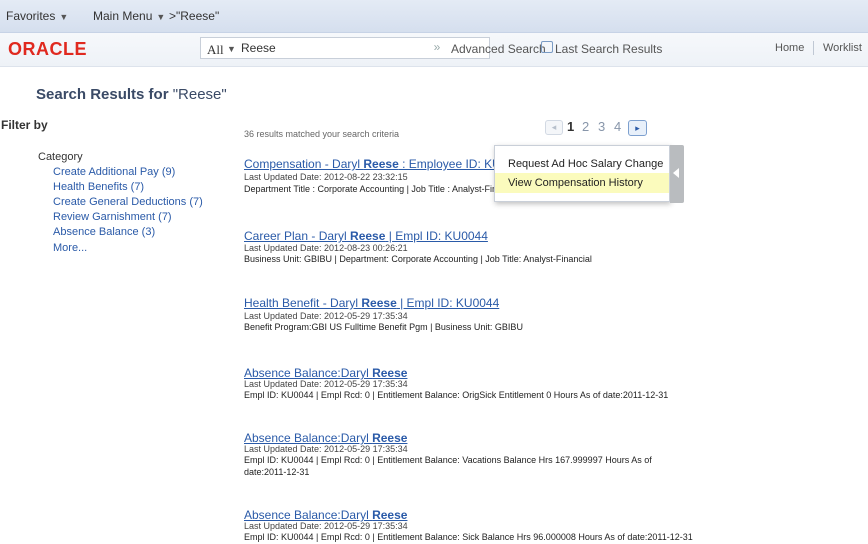 This screenshot has height=544, width=868. I want to click on category-link-additional-pay: Create Additional Pay (9), so click(114, 172).